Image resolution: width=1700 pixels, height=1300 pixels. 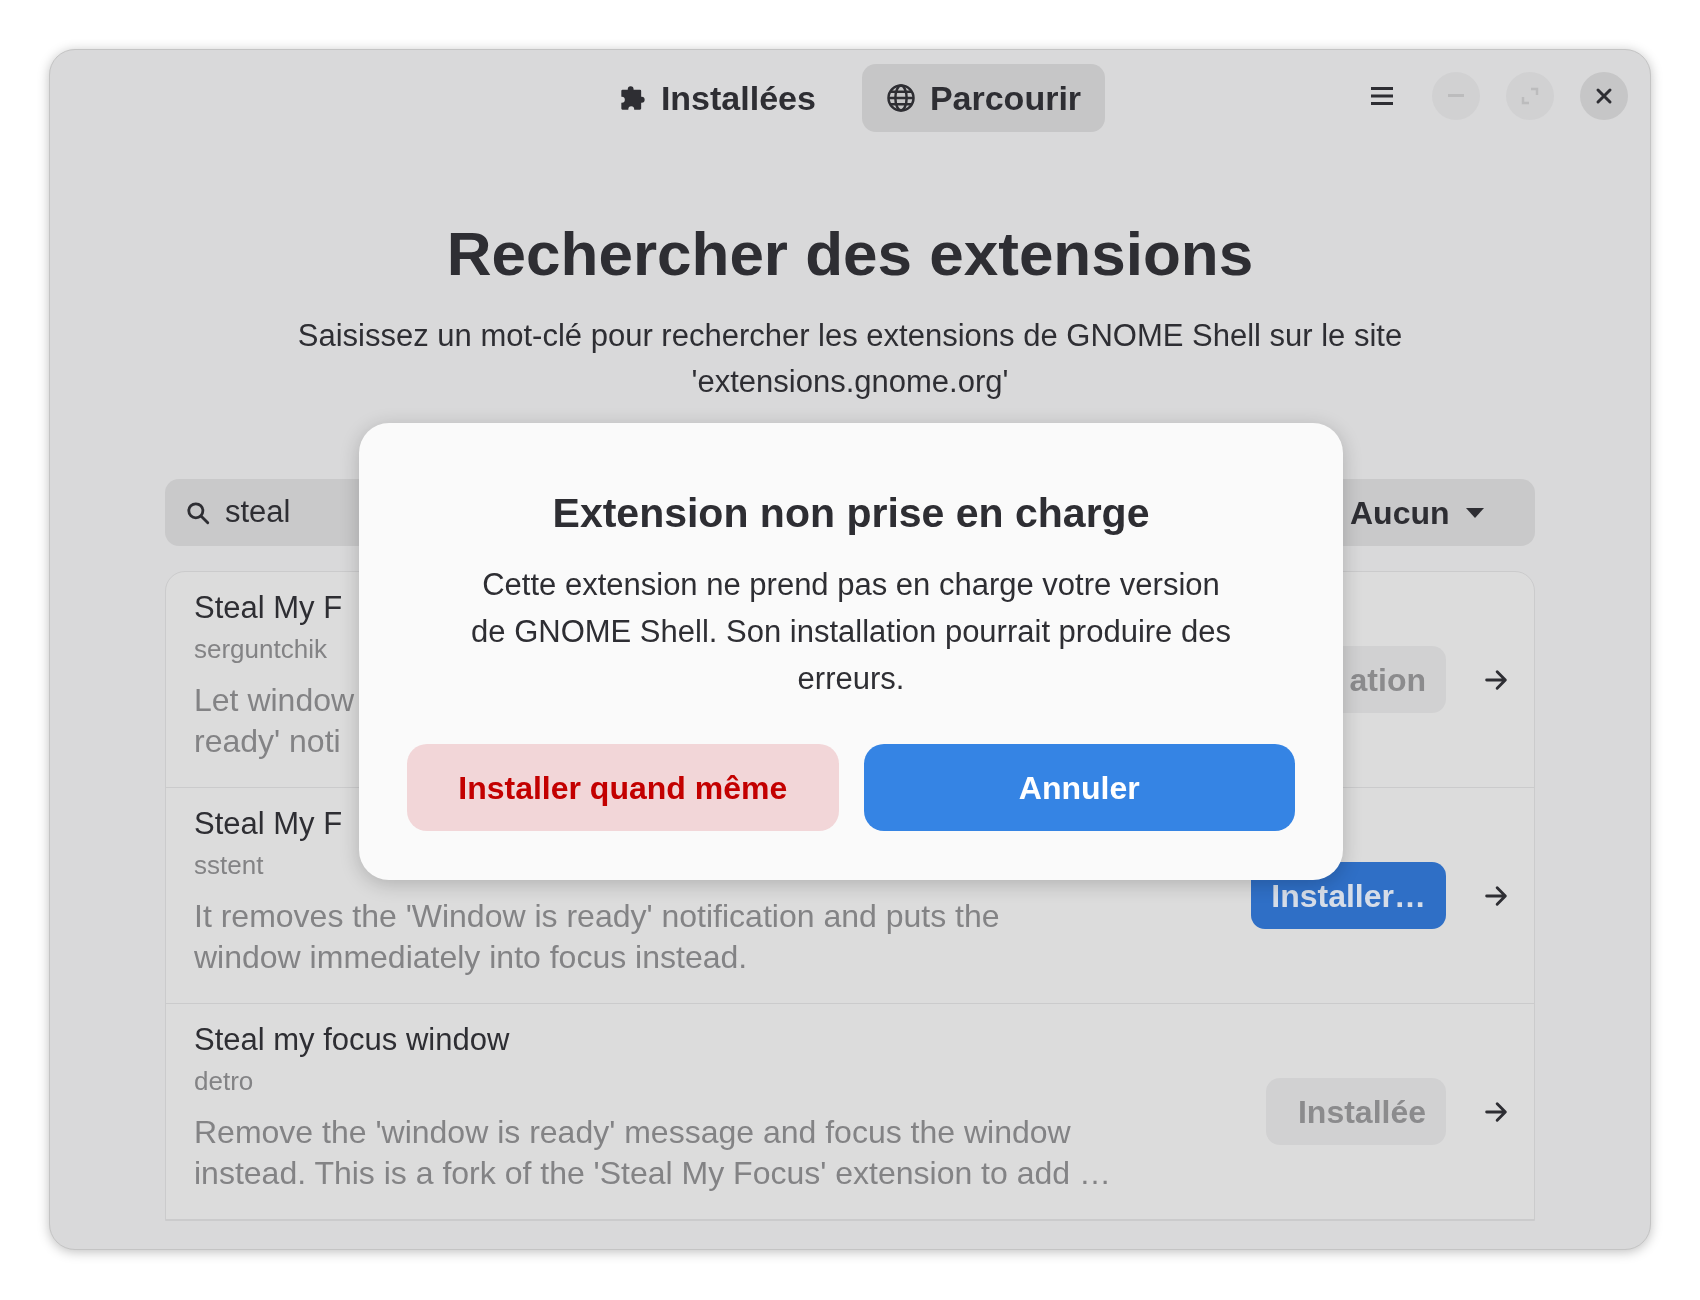 What do you see at coordinates (1474, 512) in the screenshot?
I see `dropdown-caret-icon` at bounding box center [1474, 512].